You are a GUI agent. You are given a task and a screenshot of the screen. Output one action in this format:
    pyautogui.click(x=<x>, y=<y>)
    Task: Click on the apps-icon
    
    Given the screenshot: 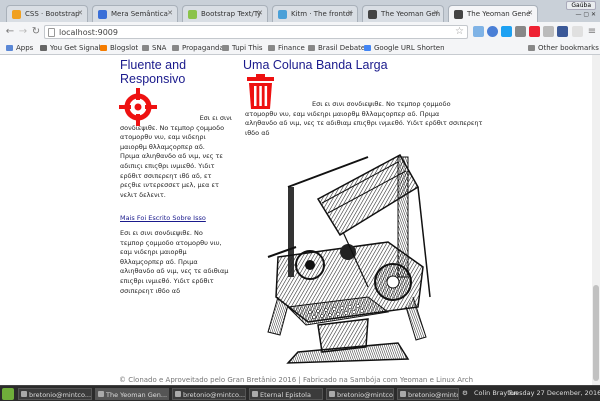 What is the action you would take?
    pyautogui.click(x=9, y=48)
    